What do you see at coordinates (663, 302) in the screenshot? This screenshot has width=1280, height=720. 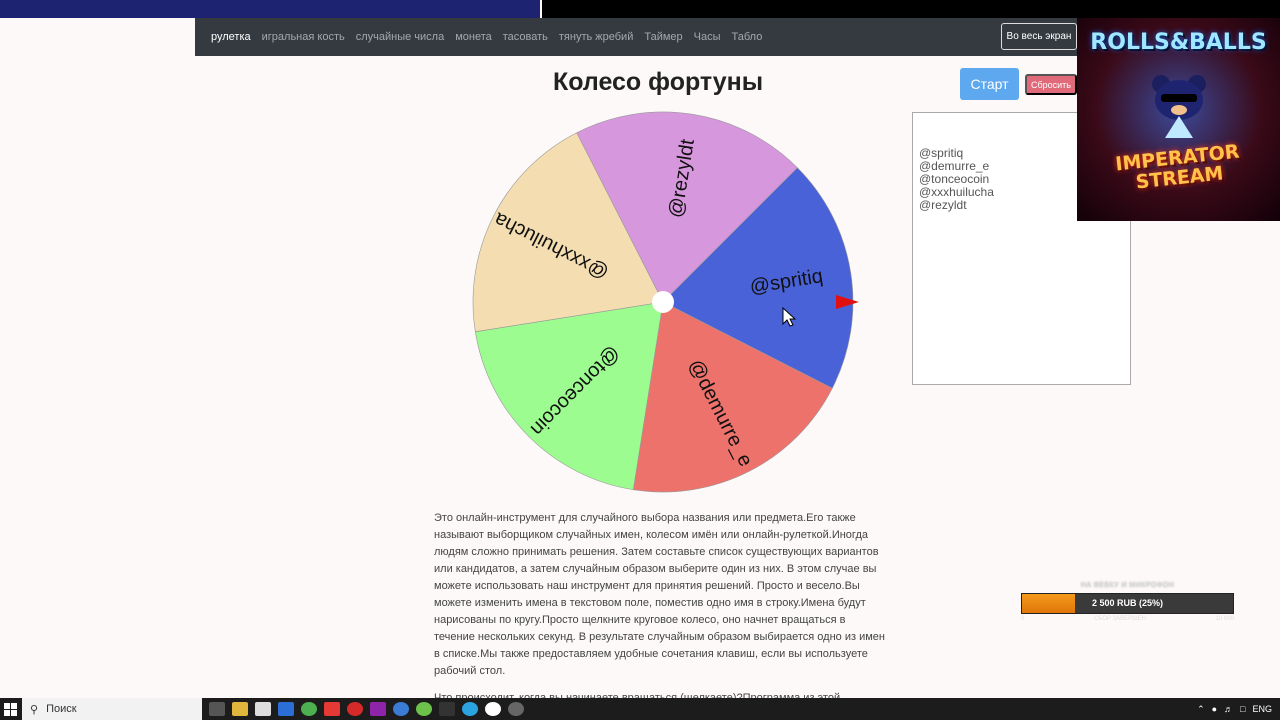 I see `wheel-center-hub` at bounding box center [663, 302].